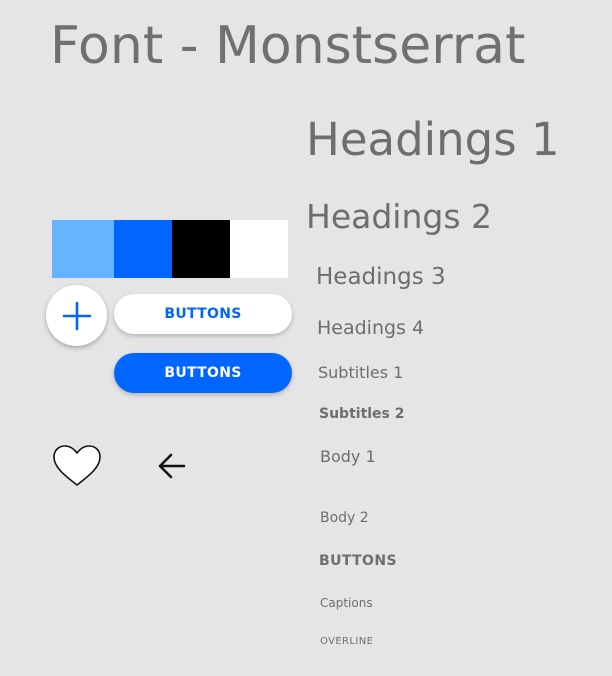 Image resolution: width=612 pixels, height=676 pixels. Describe the element at coordinates (77, 468) in the screenshot. I see `heart-icon` at that location.